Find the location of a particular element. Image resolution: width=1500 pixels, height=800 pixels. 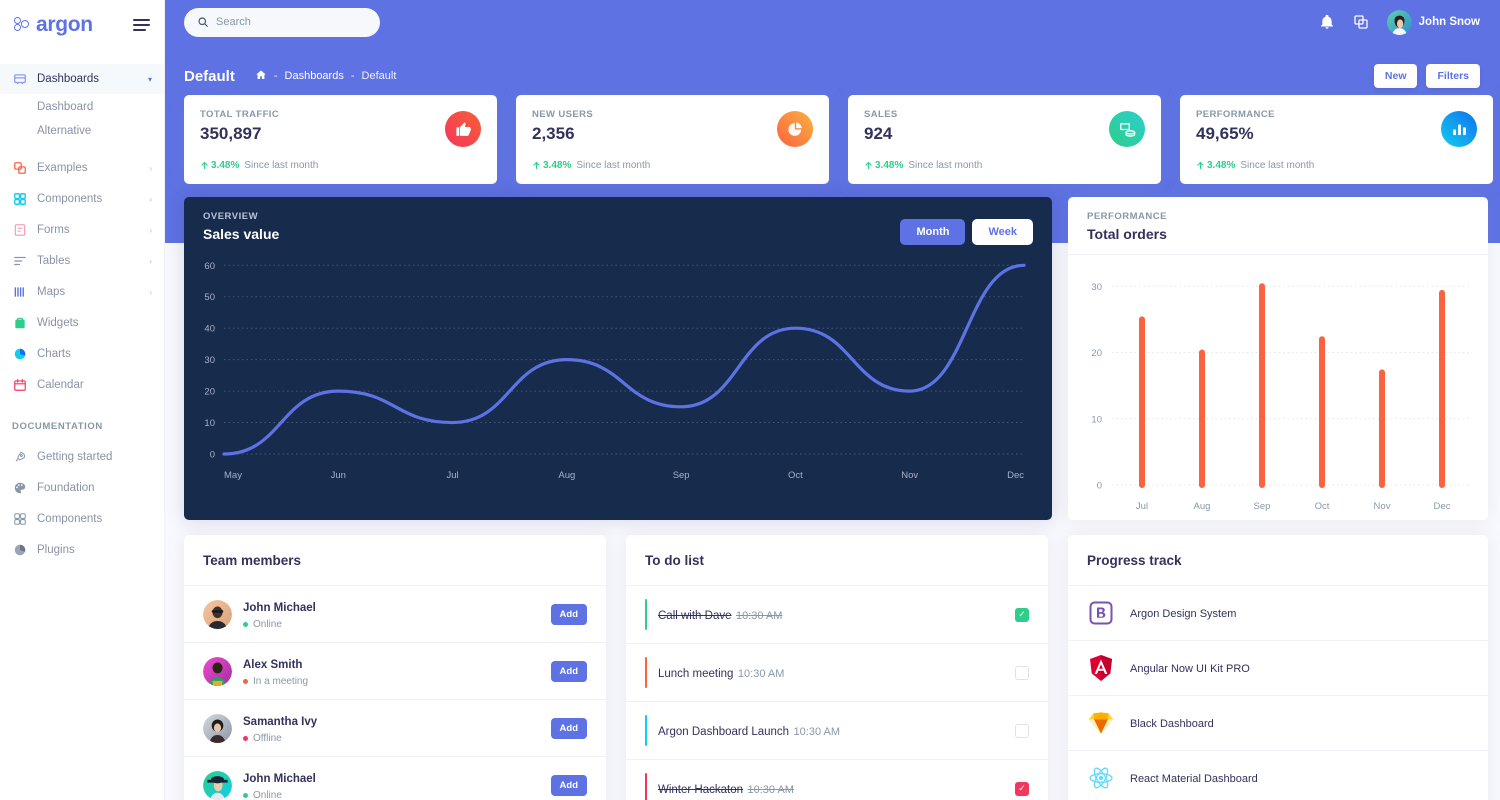

sidebar-item-doc-components: Components is located at coordinates (82, 519).